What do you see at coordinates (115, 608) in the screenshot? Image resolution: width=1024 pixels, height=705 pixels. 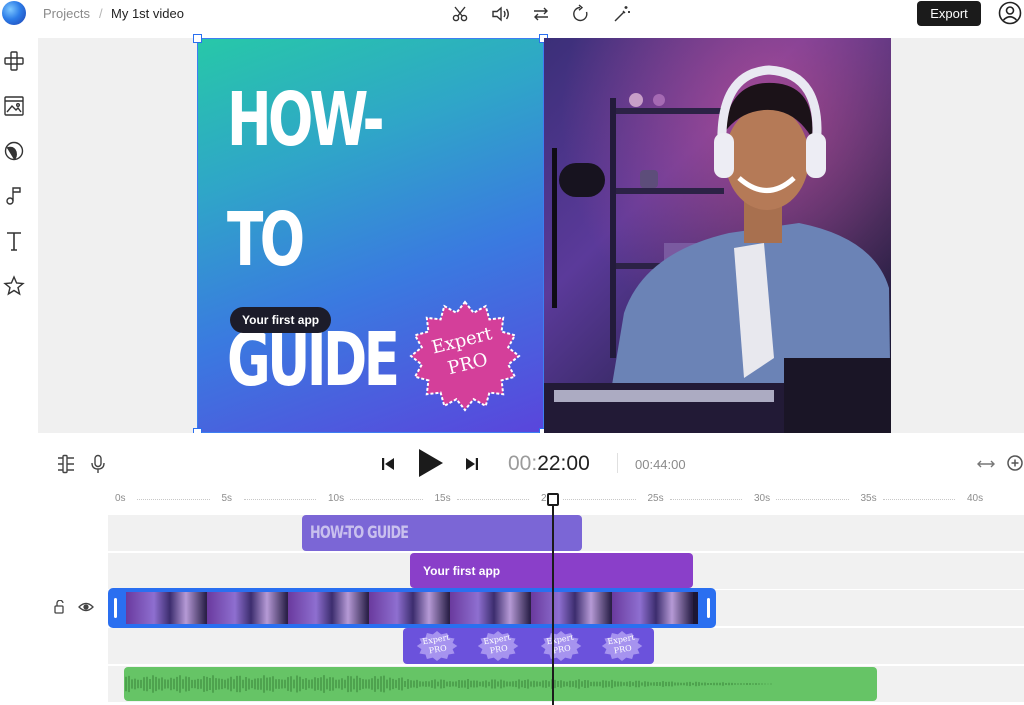 I see `video-clip-left-handle` at bounding box center [115, 608].